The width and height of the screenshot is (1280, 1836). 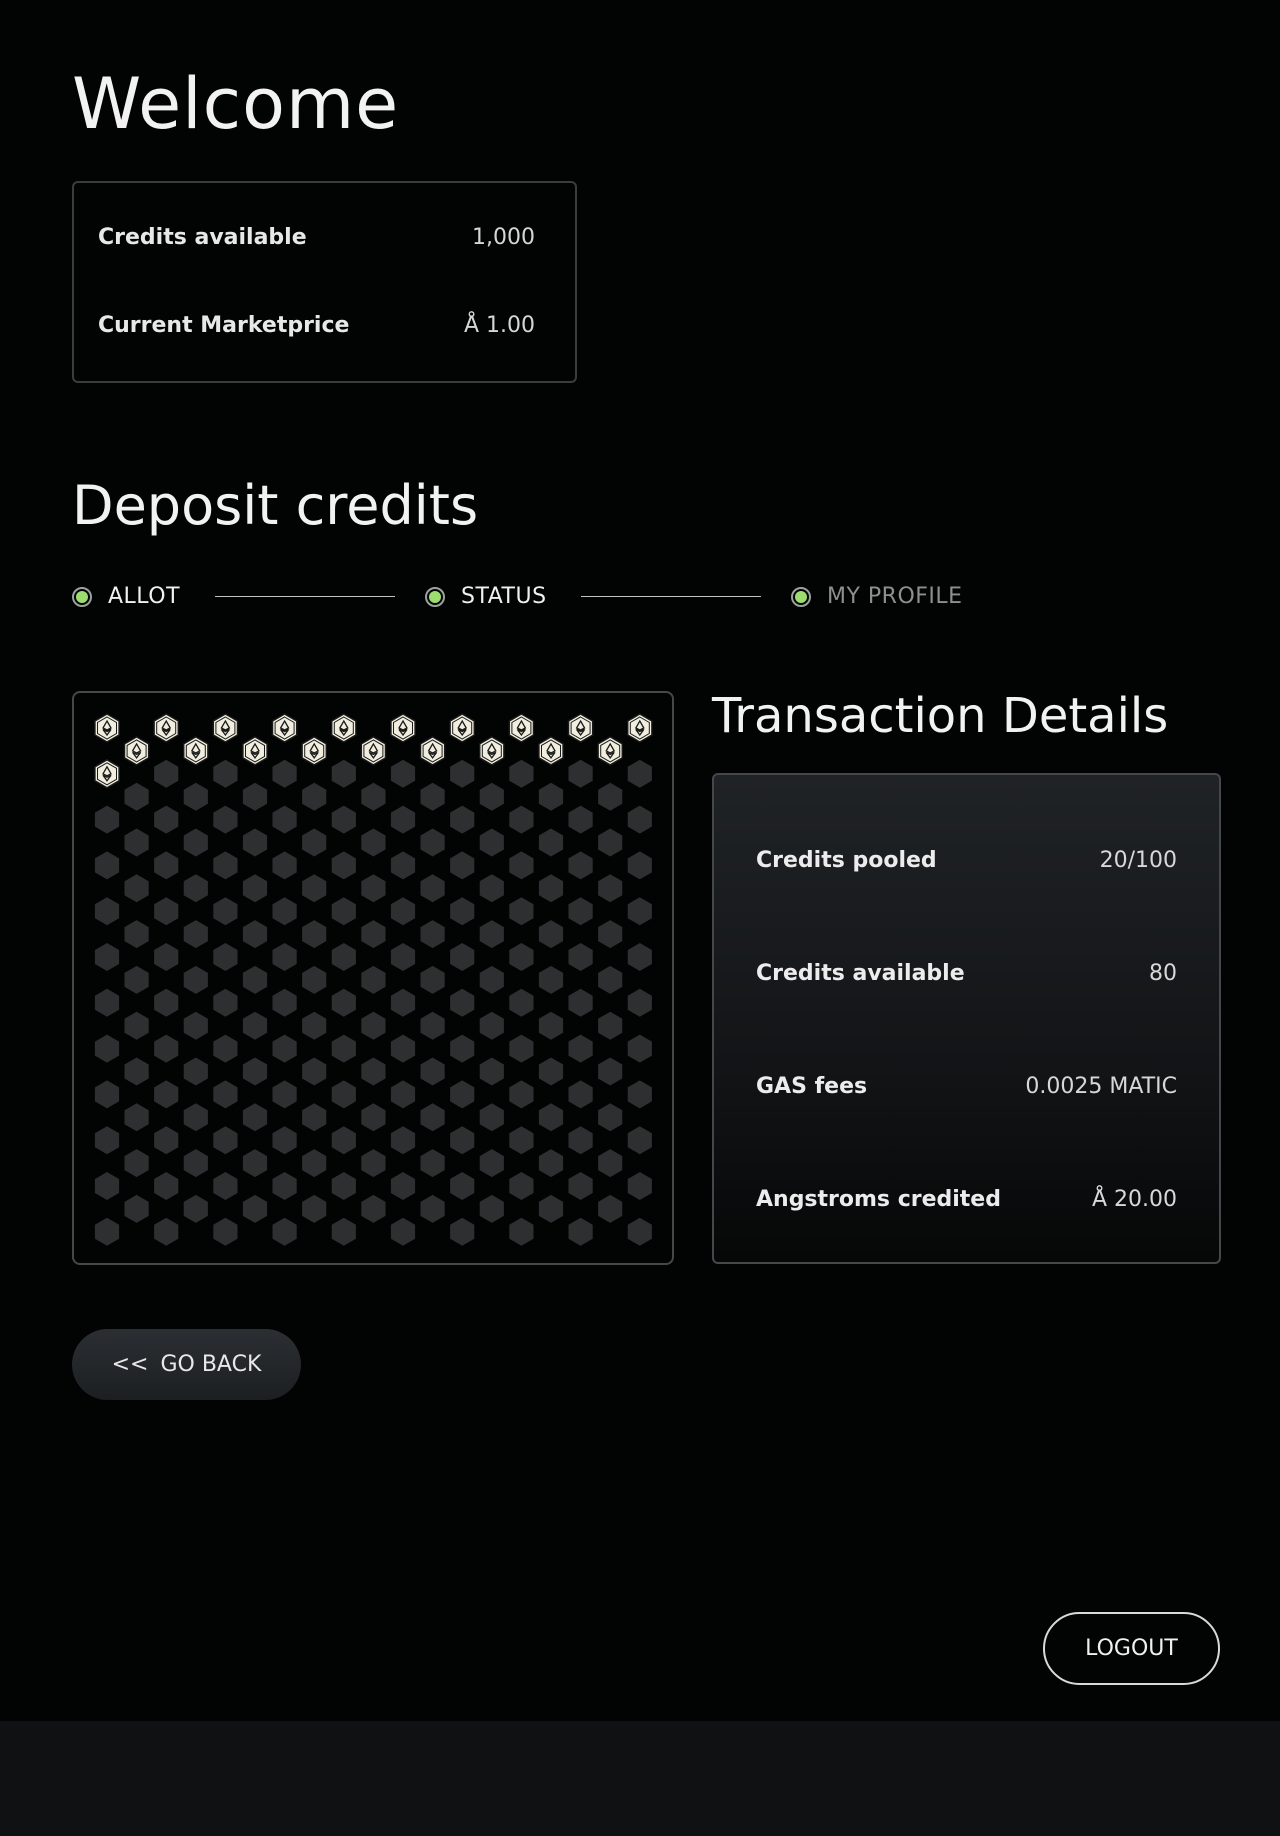 What do you see at coordinates (224, 325) in the screenshot?
I see `marketprice-label: Current Marketprice` at bounding box center [224, 325].